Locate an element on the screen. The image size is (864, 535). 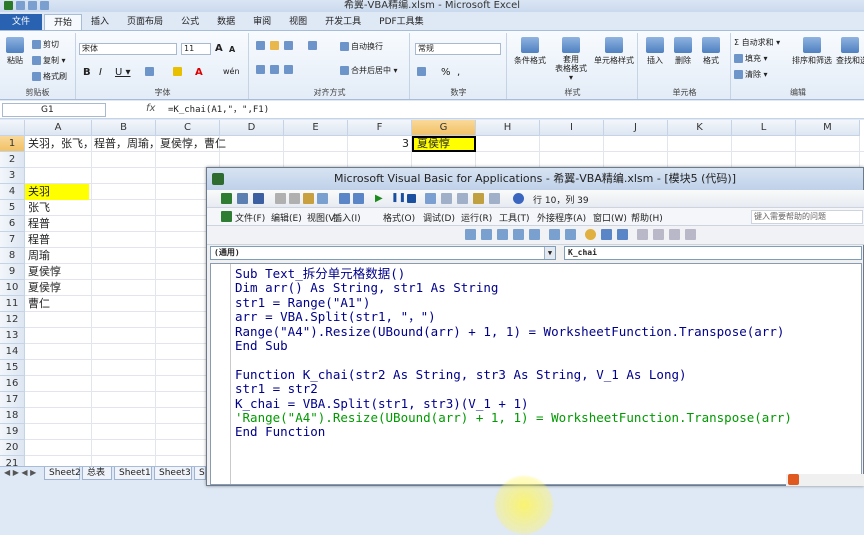
code-line: Dim arr() As String, str1 As String is located at coordinates (366, 288).